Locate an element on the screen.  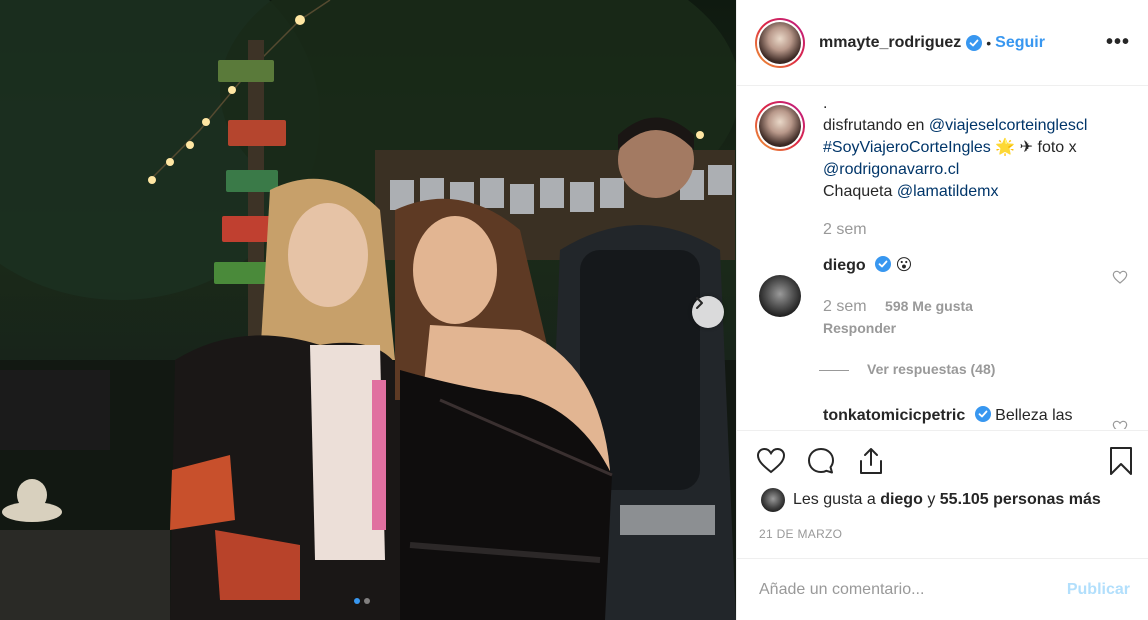
caption-jacket-text: Chaqueta is located at coordinates (860, 191).